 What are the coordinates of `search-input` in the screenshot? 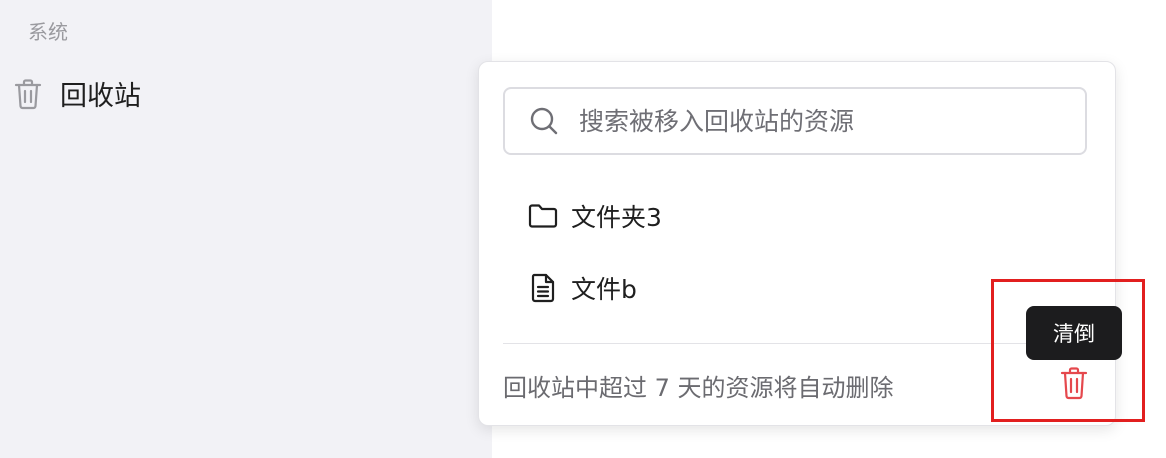 It's located at (819, 121).